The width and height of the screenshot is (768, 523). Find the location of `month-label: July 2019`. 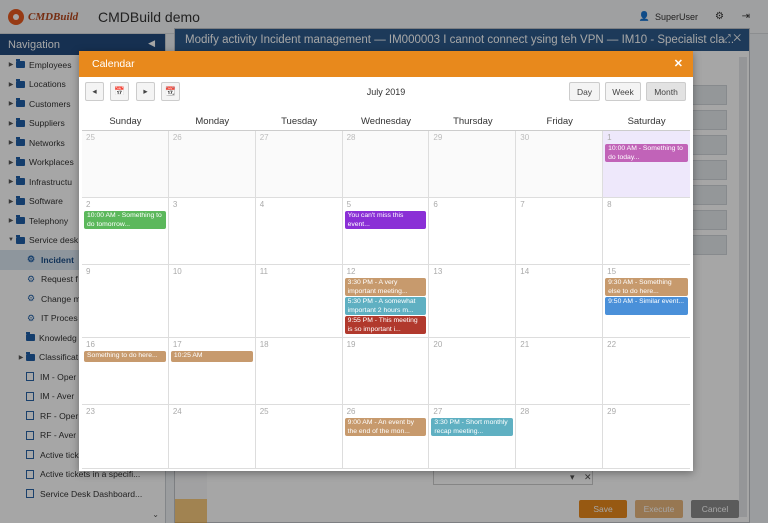

month-label: July 2019 is located at coordinates (386, 92).